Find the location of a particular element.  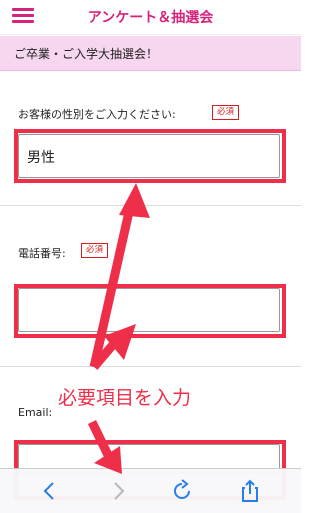

highlight-box-phone is located at coordinates (150, 311).